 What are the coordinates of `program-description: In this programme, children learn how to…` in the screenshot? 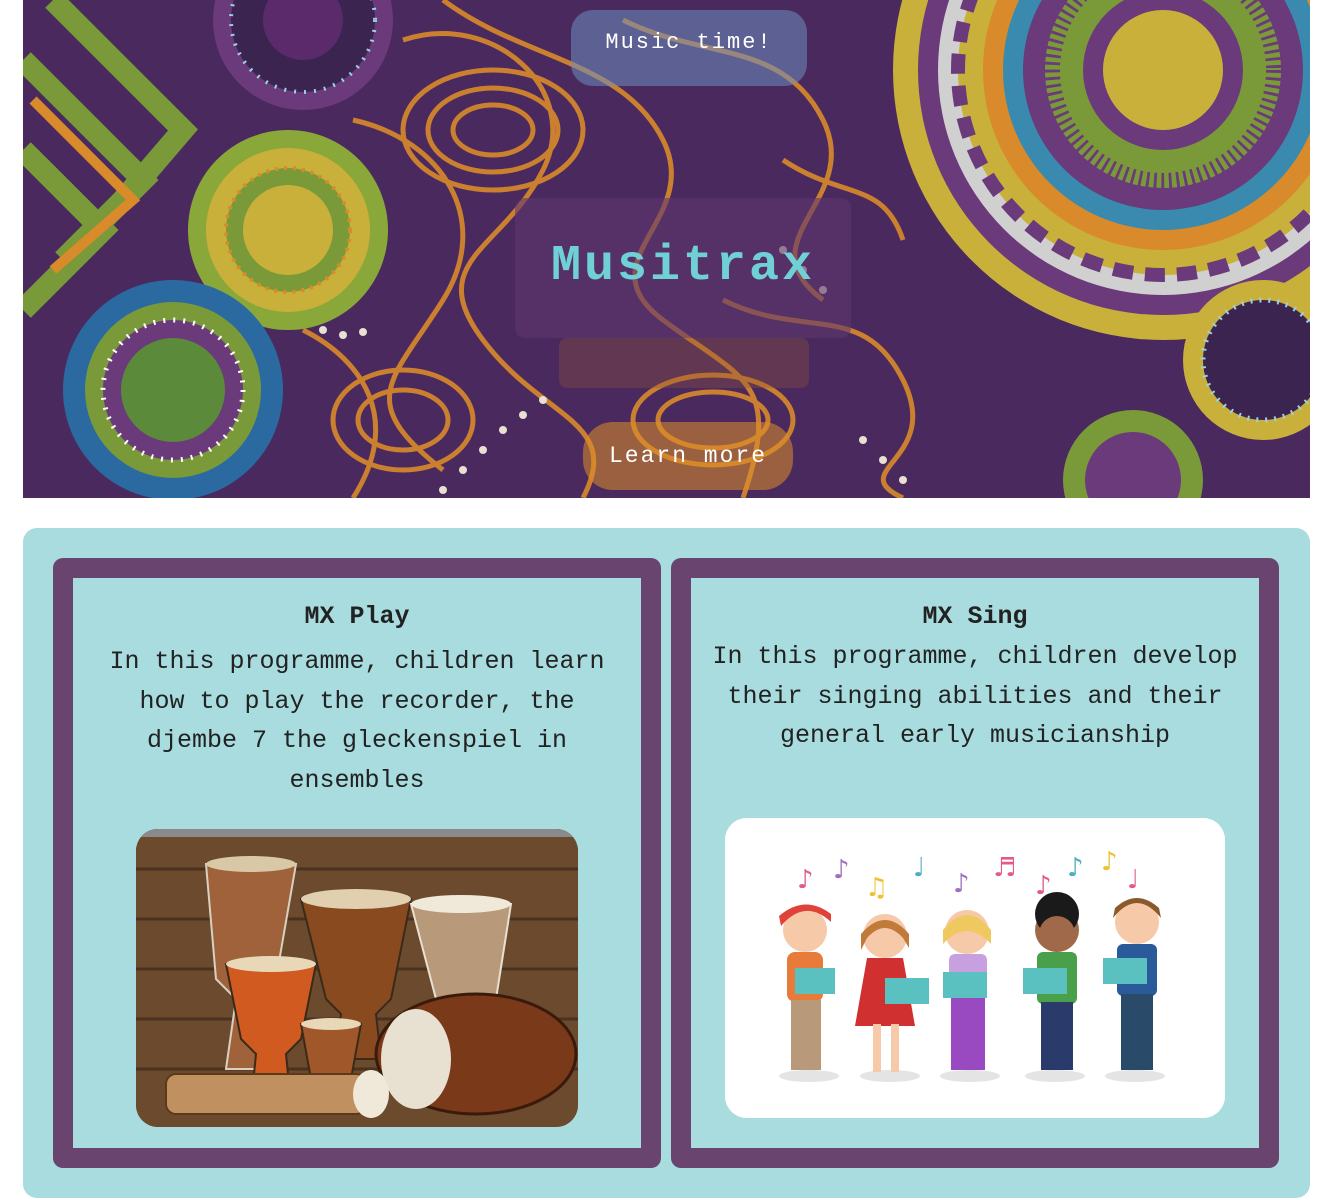 It's located at (357, 721).